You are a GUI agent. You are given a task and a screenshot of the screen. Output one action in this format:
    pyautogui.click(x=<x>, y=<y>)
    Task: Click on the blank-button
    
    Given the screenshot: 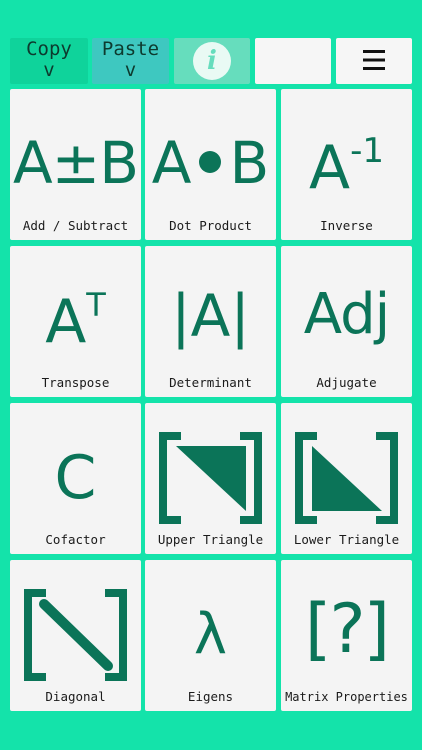 What is the action you would take?
    pyautogui.click(x=293, y=61)
    